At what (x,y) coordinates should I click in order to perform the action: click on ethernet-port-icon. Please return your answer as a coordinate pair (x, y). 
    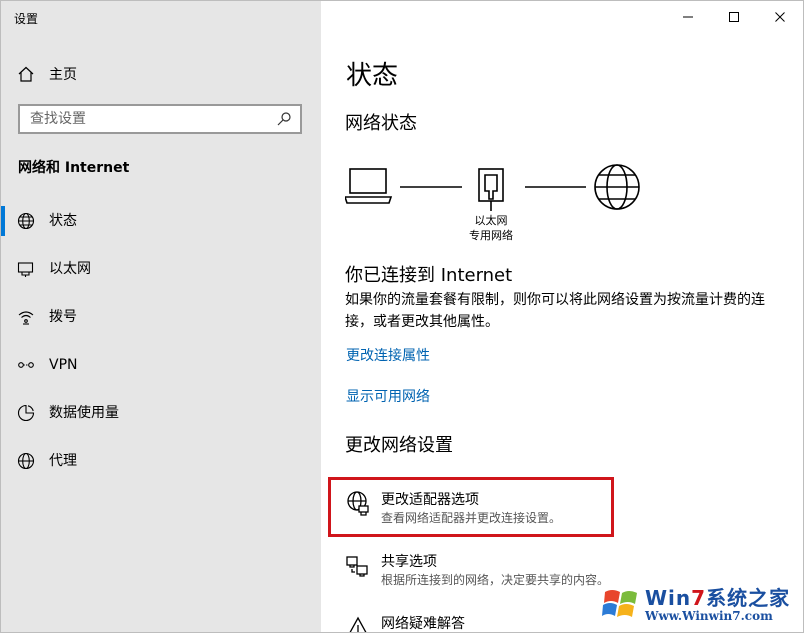
    Looking at the image, I should click on (491, 189).